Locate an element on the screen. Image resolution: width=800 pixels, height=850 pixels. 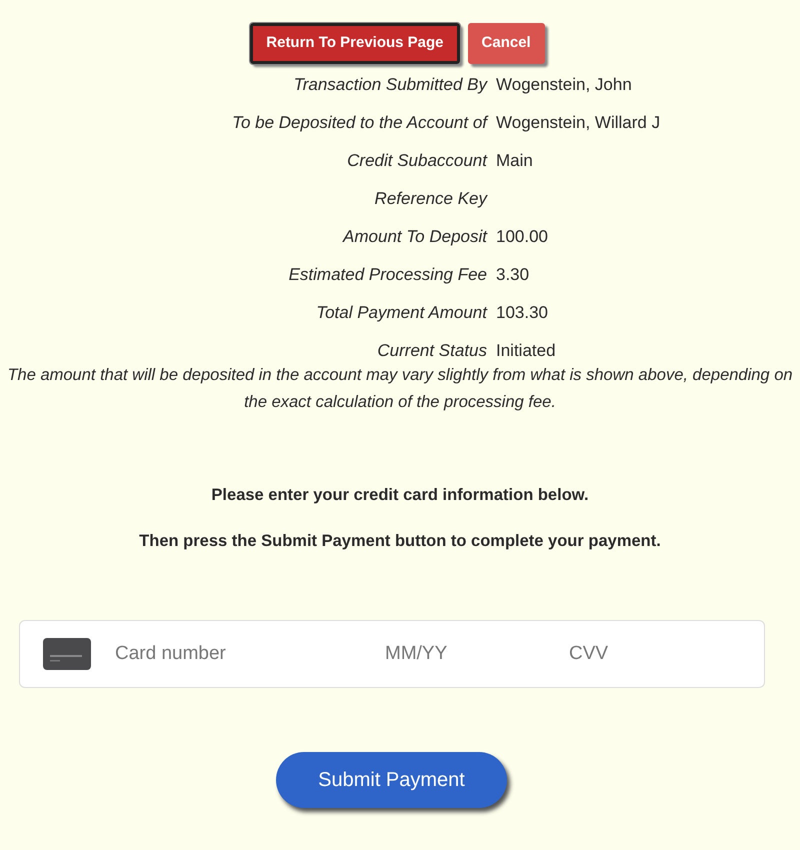
cancel-button: Cancel is located at coordinates (506, 43).